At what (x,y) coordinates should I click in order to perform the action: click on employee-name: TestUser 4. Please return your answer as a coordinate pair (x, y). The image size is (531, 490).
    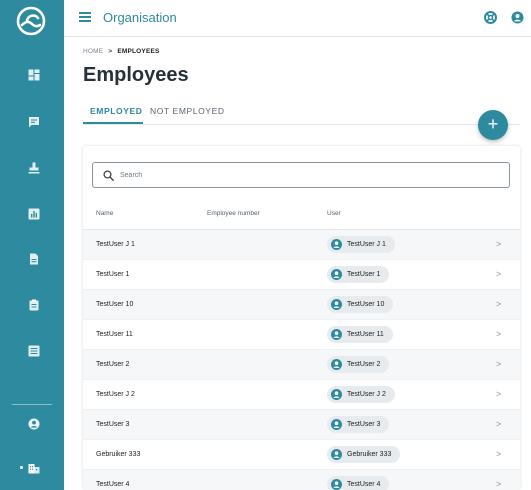
    Looking at the image, I should click on (113, 484).